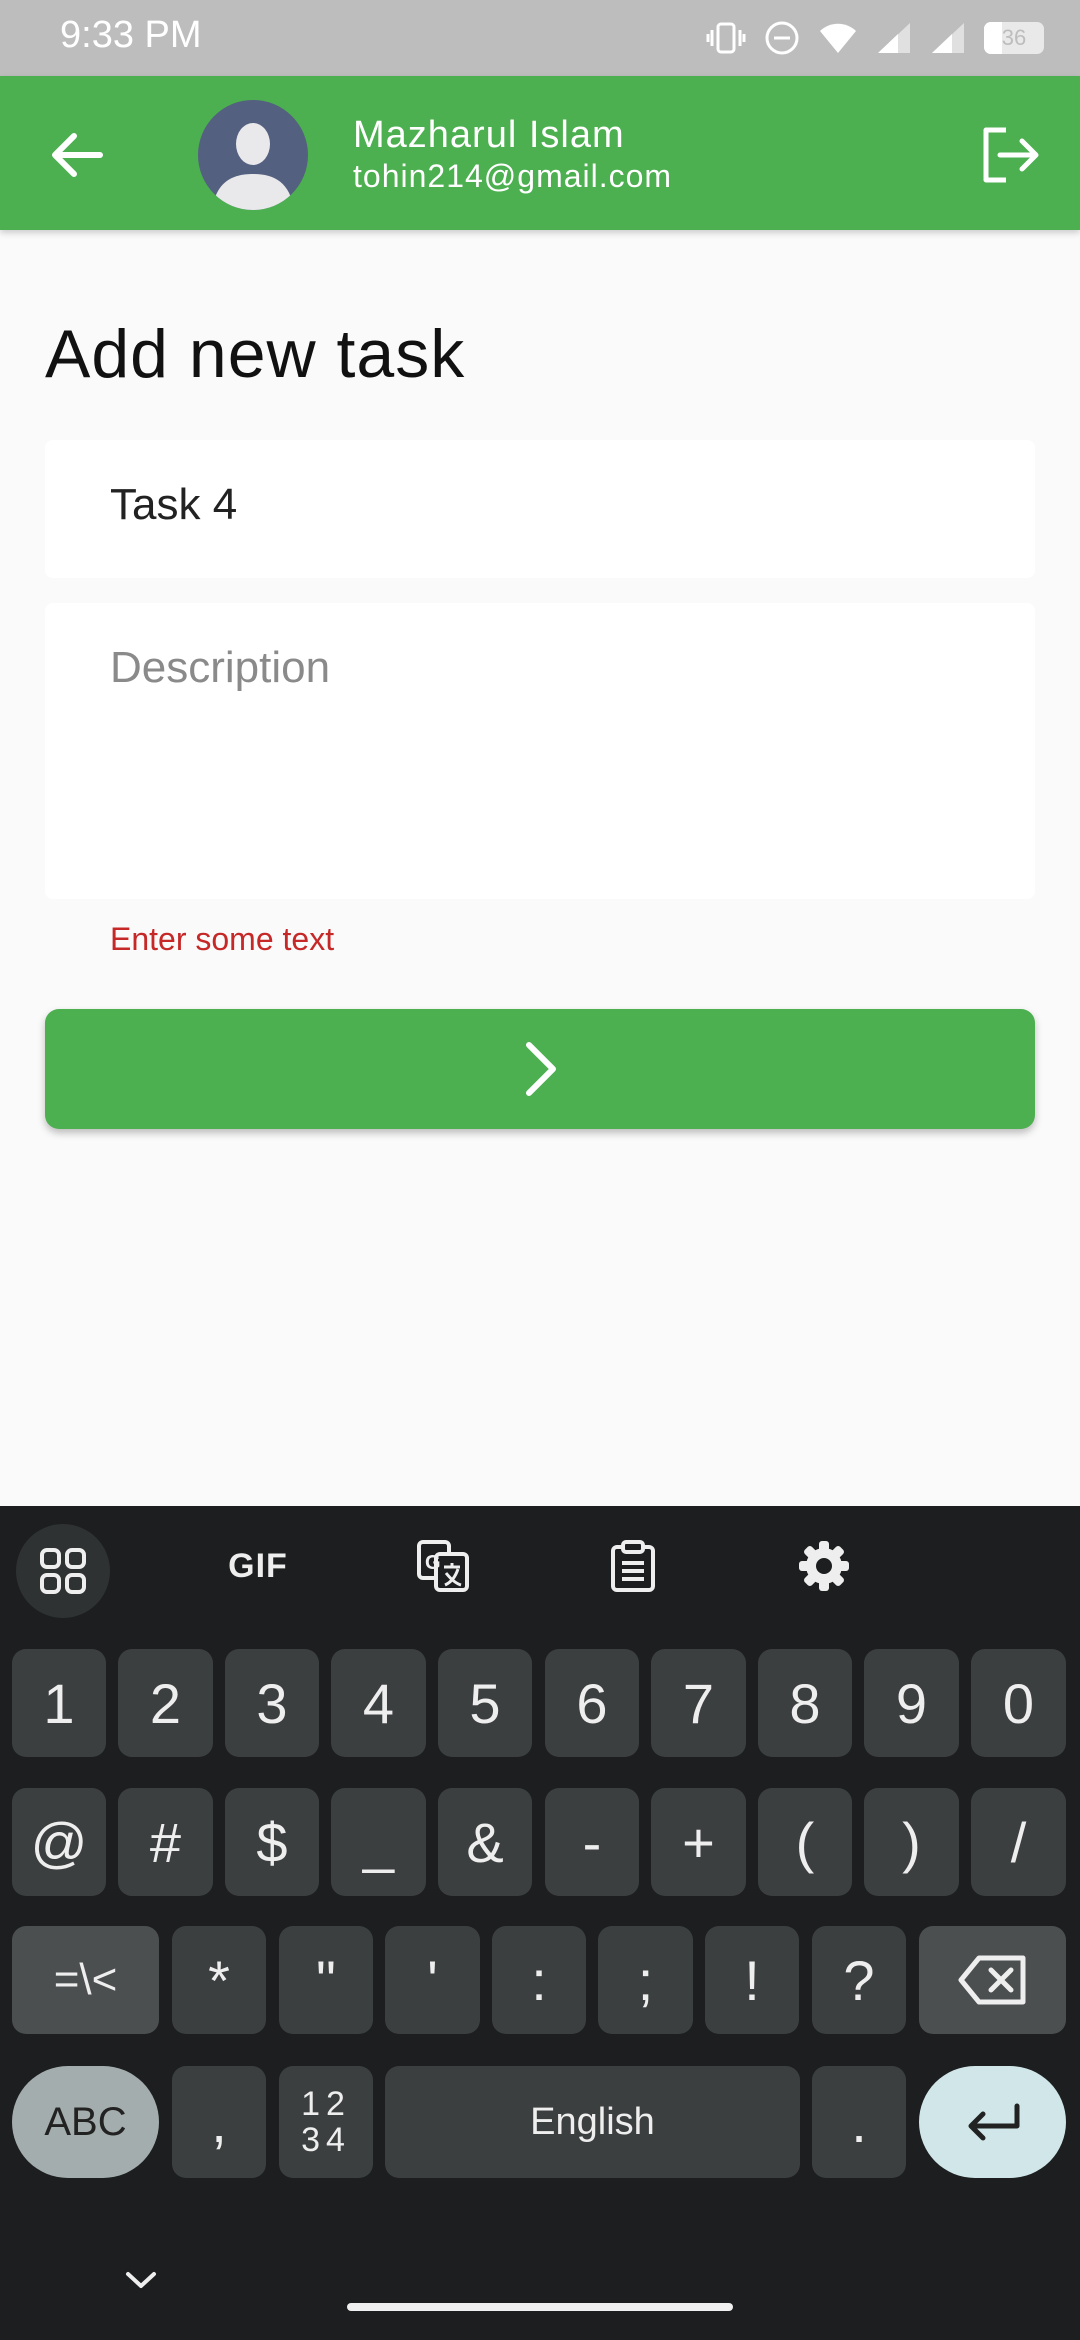 This screenshot has width=1080, height=2340. What do you see at coordinates (326, 2104) in the screenshot?
I see `numpad-top: 12` at bounding box center [326, 2104].